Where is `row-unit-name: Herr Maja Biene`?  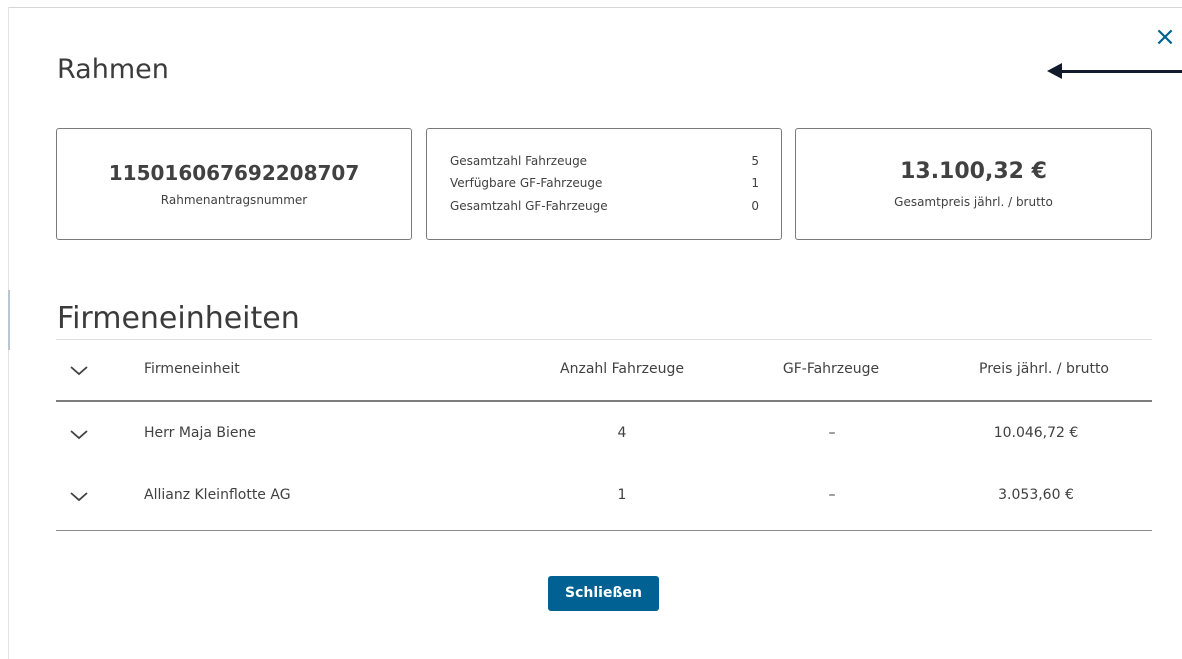 row-unit-name: Herr Maja Biene is located at coordinates (200, 433).